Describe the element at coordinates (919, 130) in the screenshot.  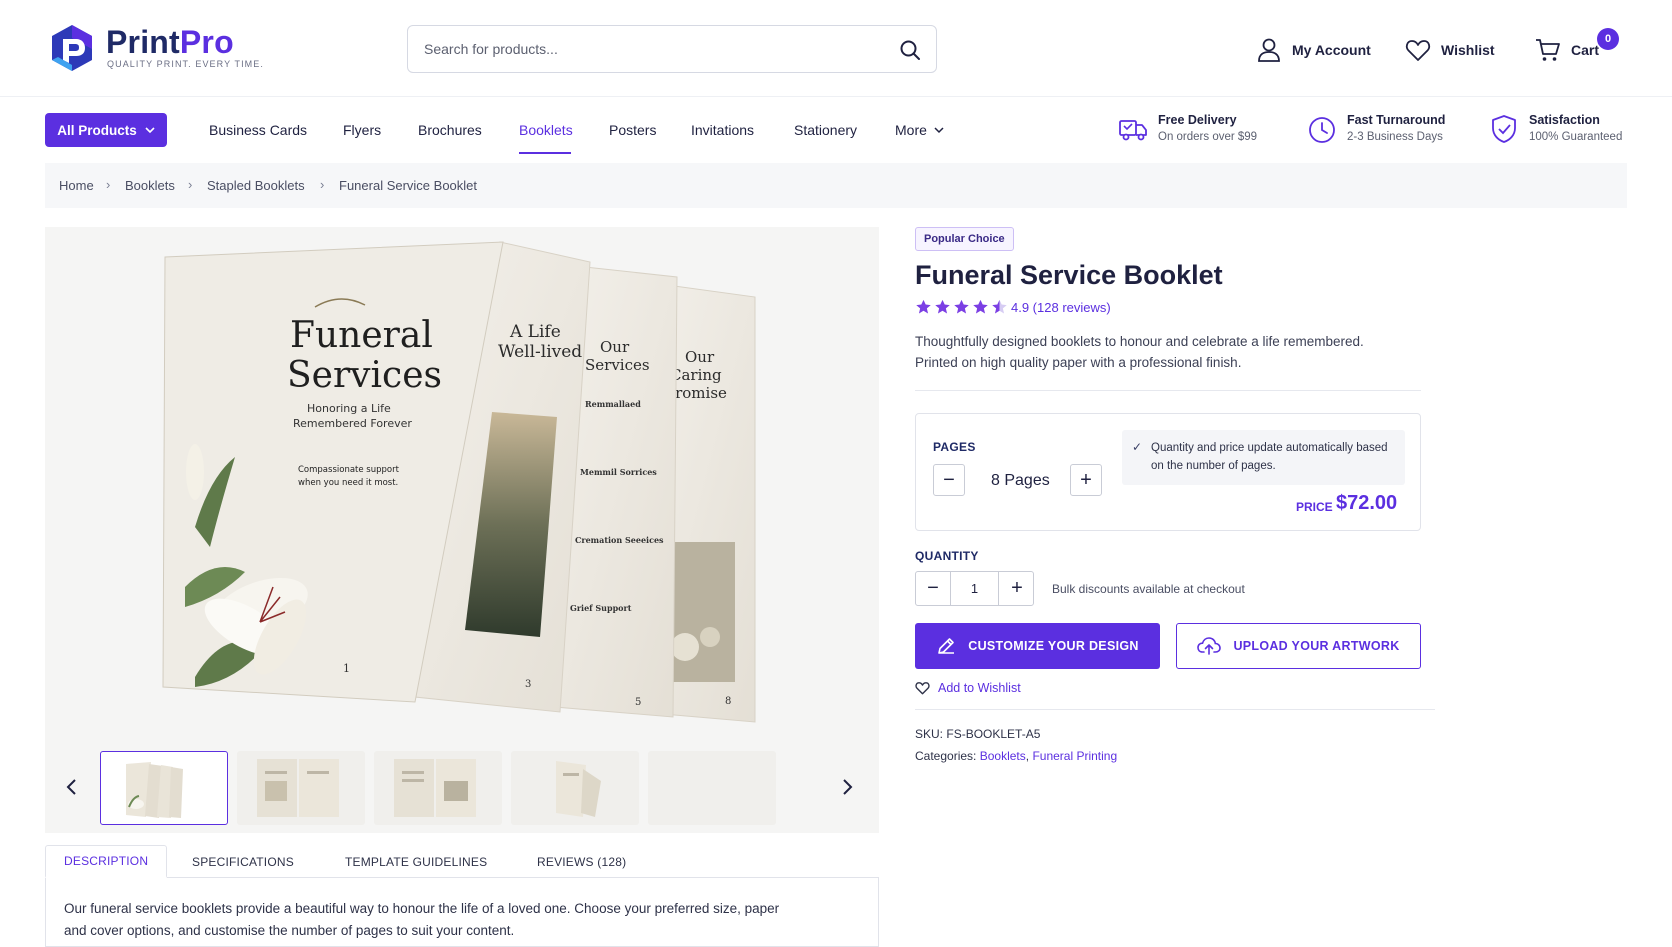
I see `nav-item-more: More` at that location.